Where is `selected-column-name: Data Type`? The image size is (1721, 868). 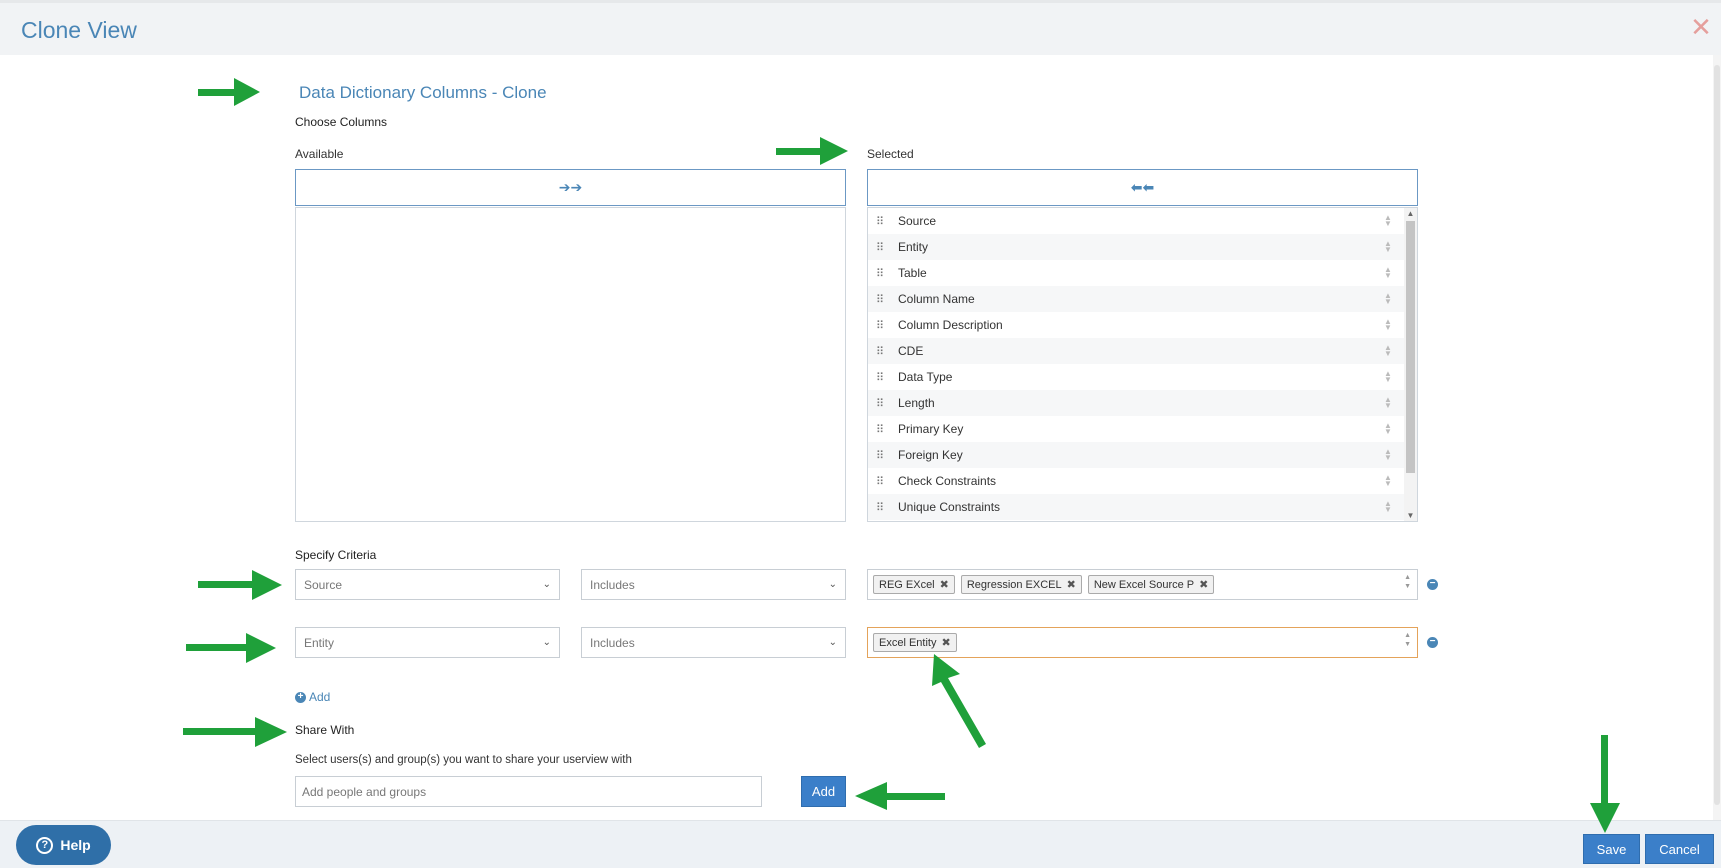 selected-column-name: Data Type is located at coordinates (925, 377).